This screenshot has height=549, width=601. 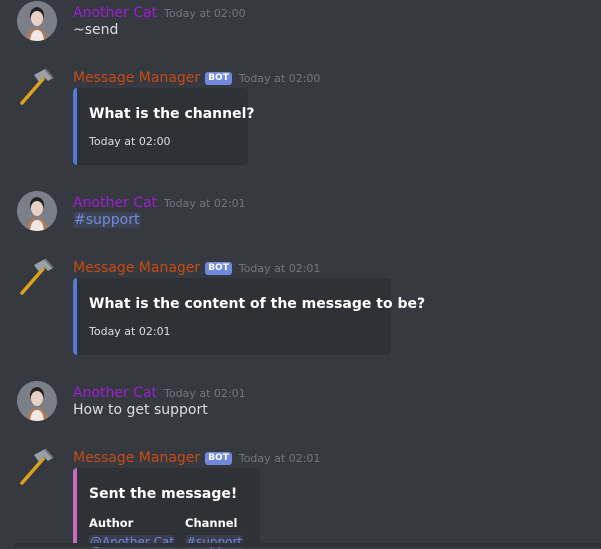 What do you see at coordinates (130, 331) in the screenshot?
I see `embed-footer: Today at 02:01` at bounding box center [130, 331].